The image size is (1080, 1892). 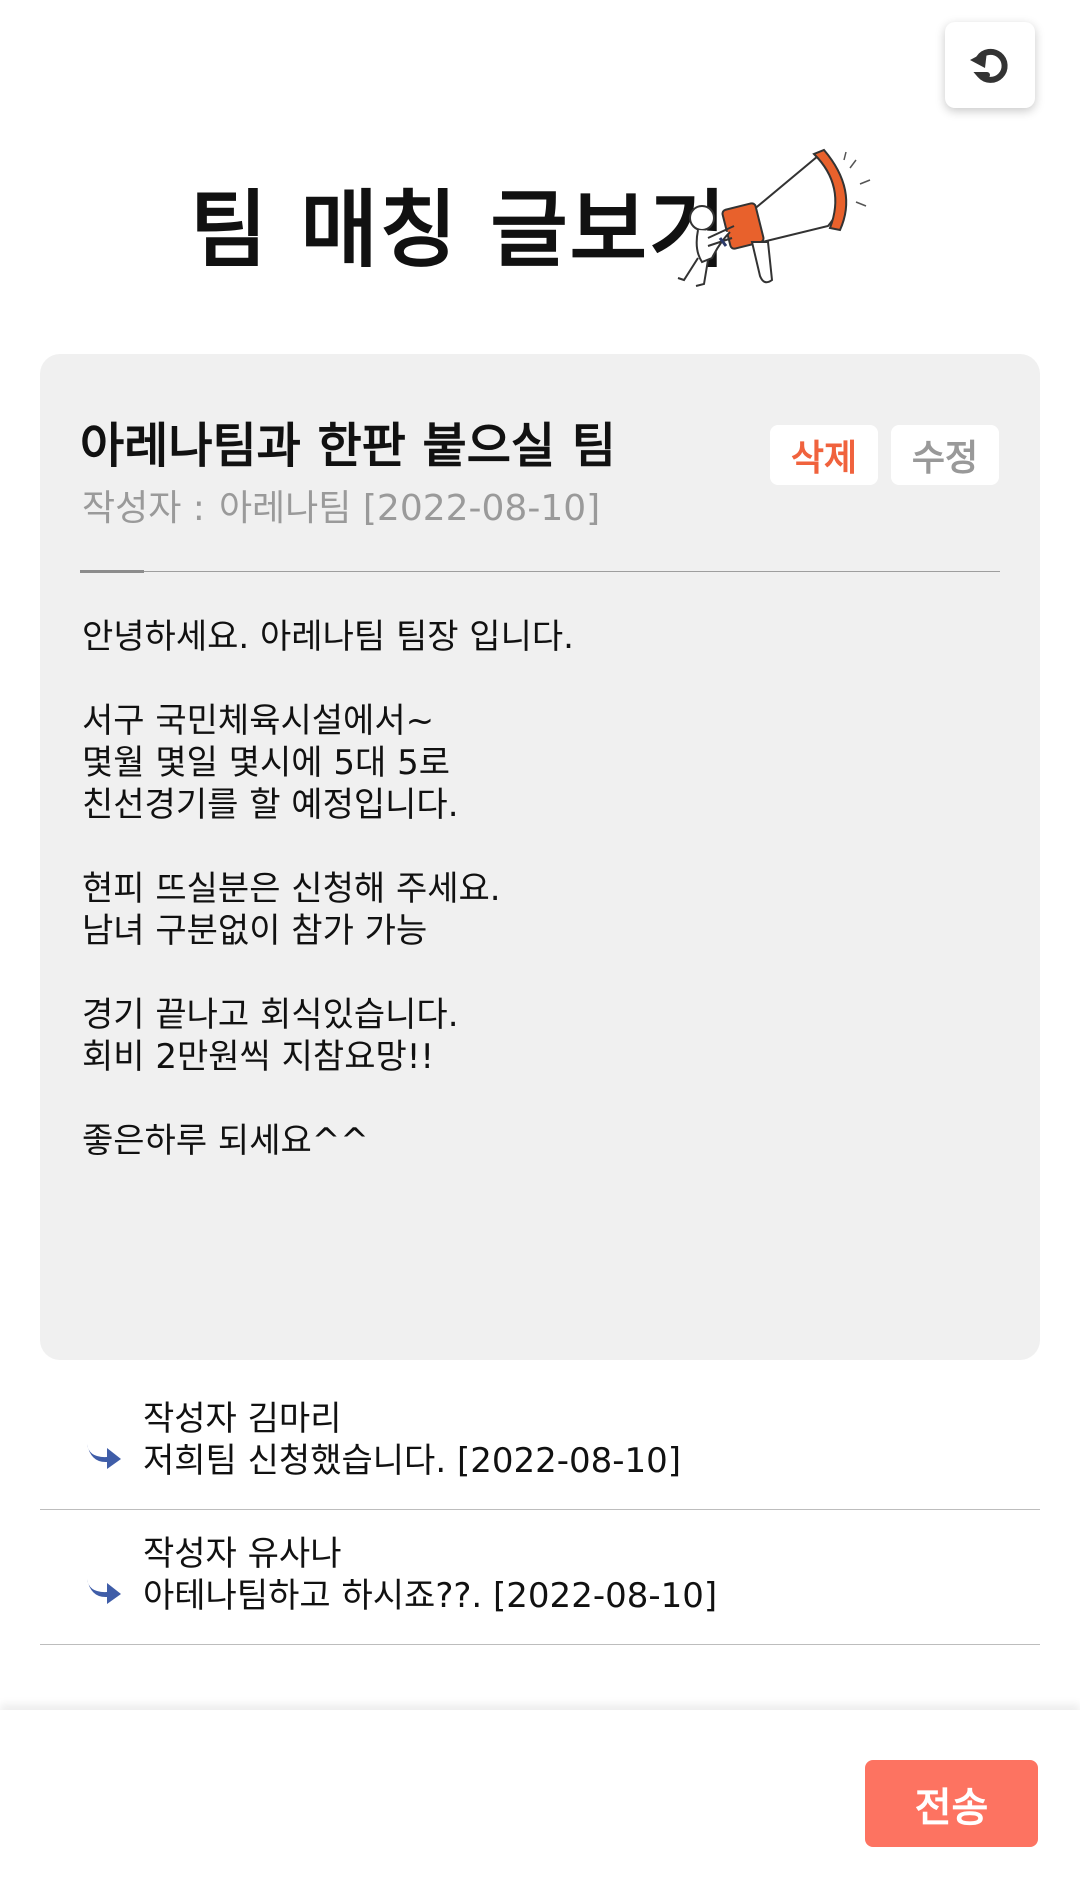 I want to click on post-body-line: 친선경기를 할 예정입니다., so click(x=270, y=805).